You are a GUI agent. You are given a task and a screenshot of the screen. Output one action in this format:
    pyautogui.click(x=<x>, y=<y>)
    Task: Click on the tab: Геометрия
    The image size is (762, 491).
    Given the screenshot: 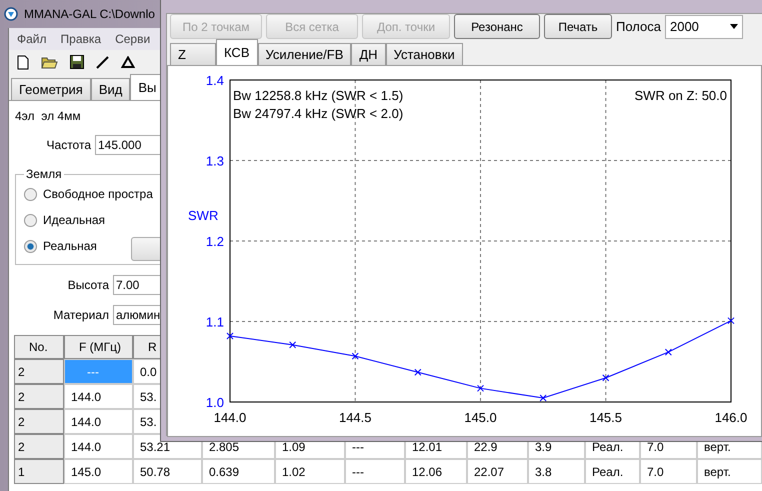 What is the action you would take?
    pyautogui.click(x=51, y=89)
    